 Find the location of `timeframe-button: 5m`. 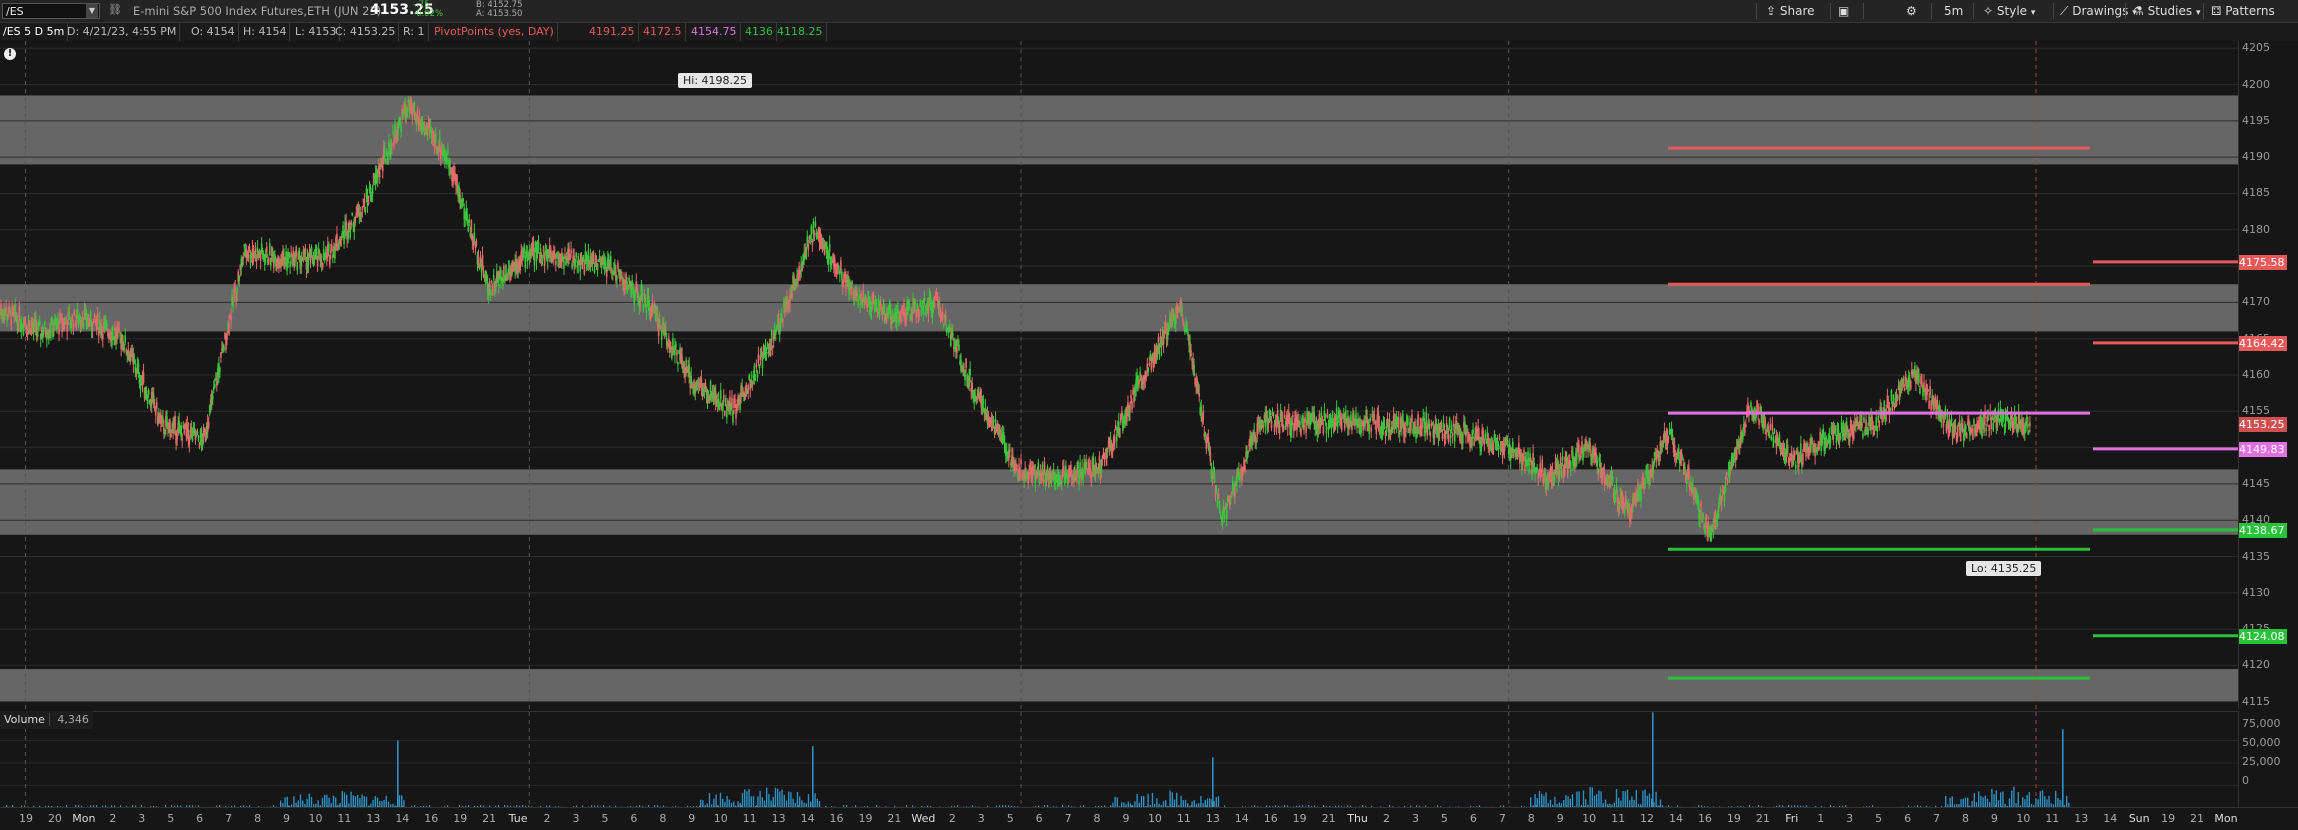

timeframe-button: 5m is located at coordinates (1953, 11).